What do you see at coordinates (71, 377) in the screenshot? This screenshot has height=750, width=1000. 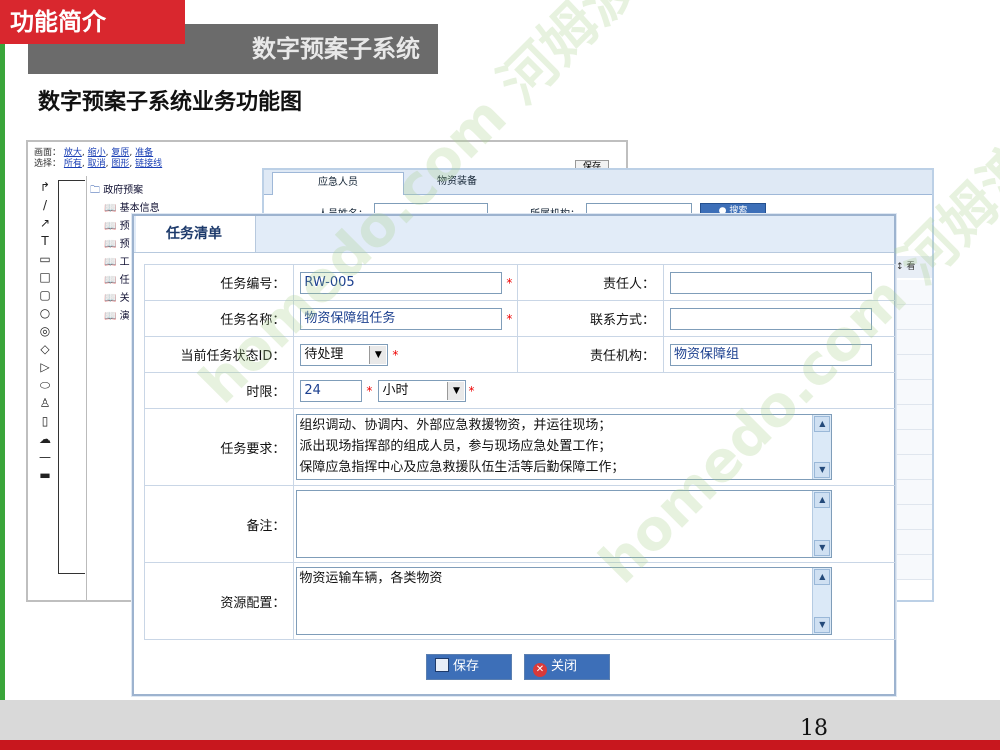 I see `editor-canvas` at bounding box center [71, 377].